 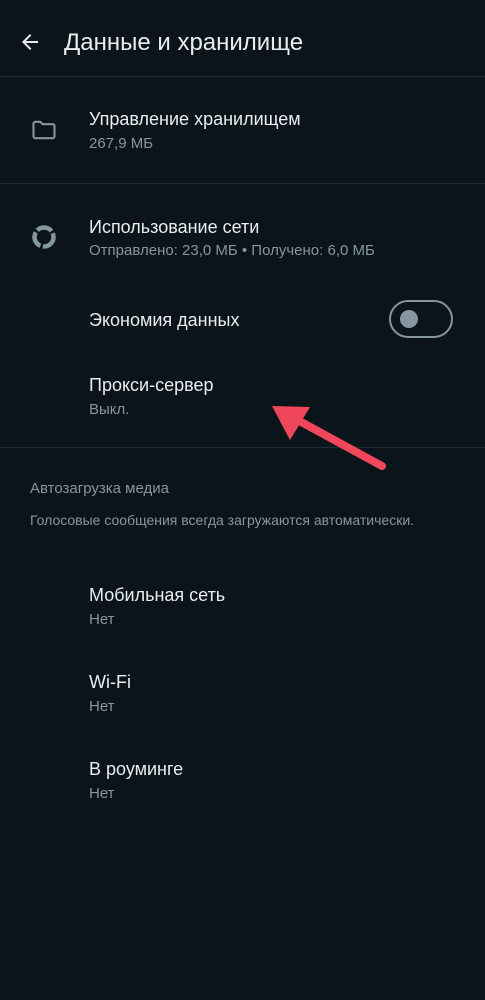 I want to click on back-button, so click(x=30, y=42).